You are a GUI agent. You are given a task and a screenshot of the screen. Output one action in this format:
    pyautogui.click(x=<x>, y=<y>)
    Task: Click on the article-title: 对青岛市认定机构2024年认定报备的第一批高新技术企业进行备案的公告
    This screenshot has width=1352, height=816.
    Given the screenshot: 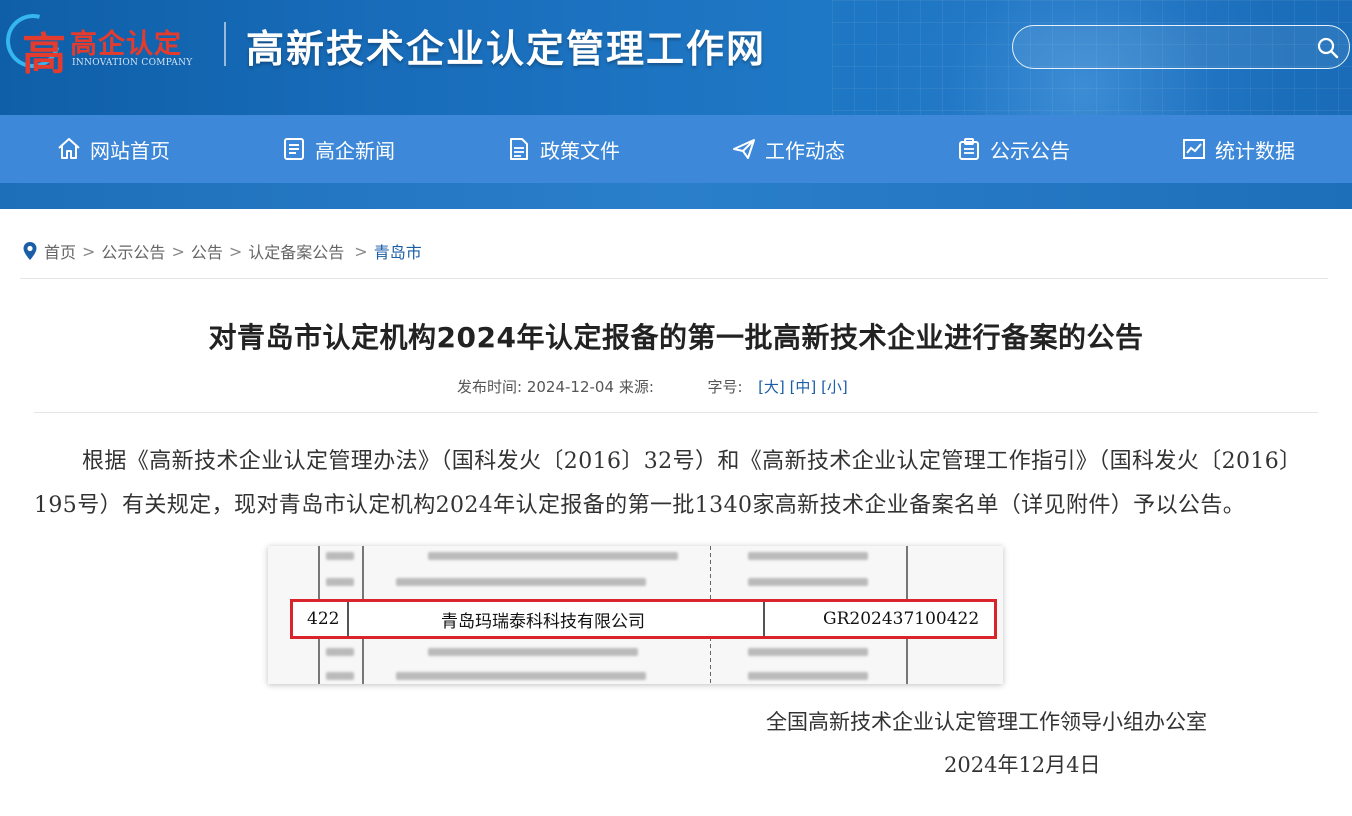 What is the action you would take?
    pyautogui.click(x=676, y=337)
    